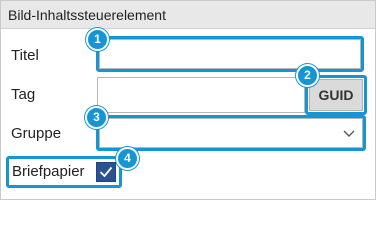 The image size is (376, 240). I want to click on panel-title: Bild-Inhaltssteuerelement, so click(87, 15).